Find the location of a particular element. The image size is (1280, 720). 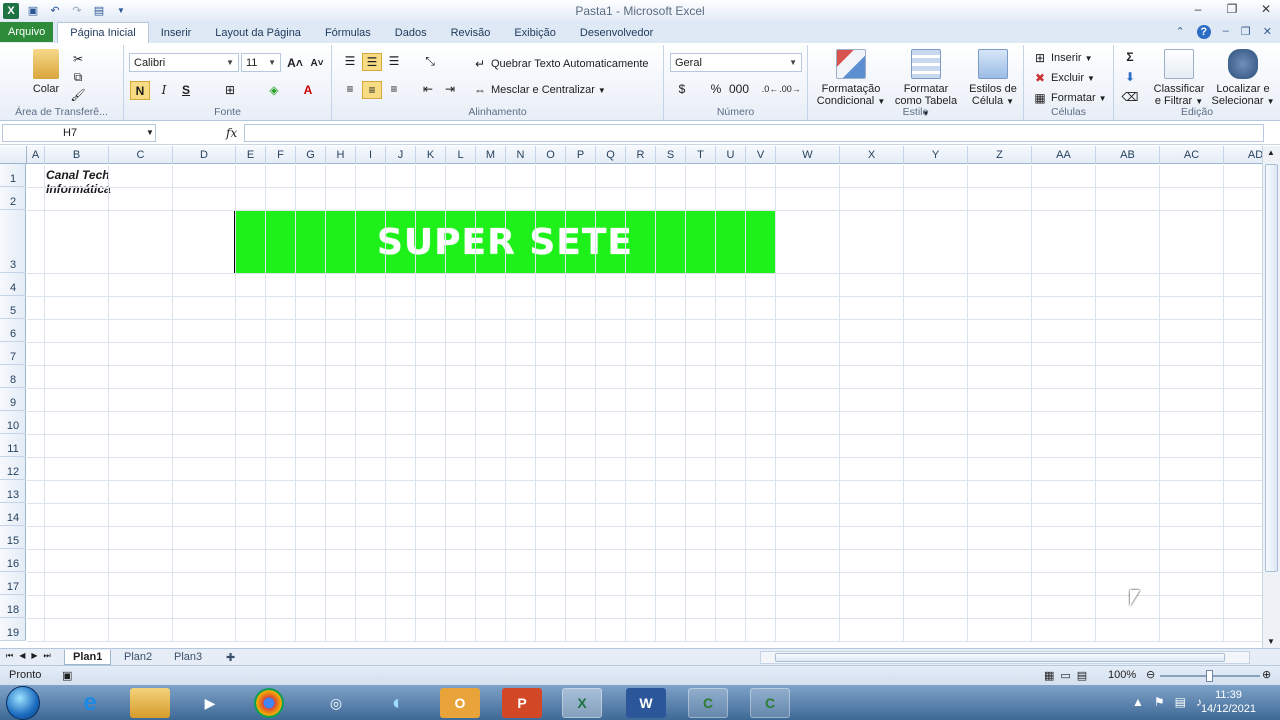

row-header-12: 12 is located at coordinates (13, 468).